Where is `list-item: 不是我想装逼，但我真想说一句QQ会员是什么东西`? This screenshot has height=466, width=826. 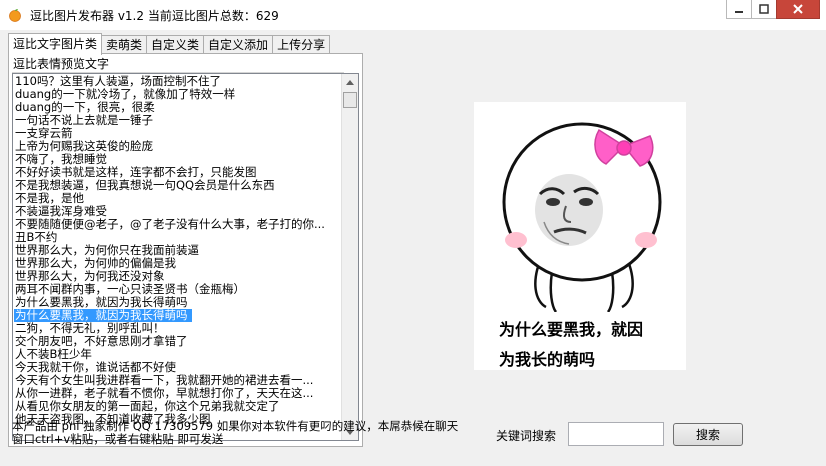
list-item: 不是我想装逼，但我真想说一句QQ会员是什么东西 is located at coordinates (178, 185).